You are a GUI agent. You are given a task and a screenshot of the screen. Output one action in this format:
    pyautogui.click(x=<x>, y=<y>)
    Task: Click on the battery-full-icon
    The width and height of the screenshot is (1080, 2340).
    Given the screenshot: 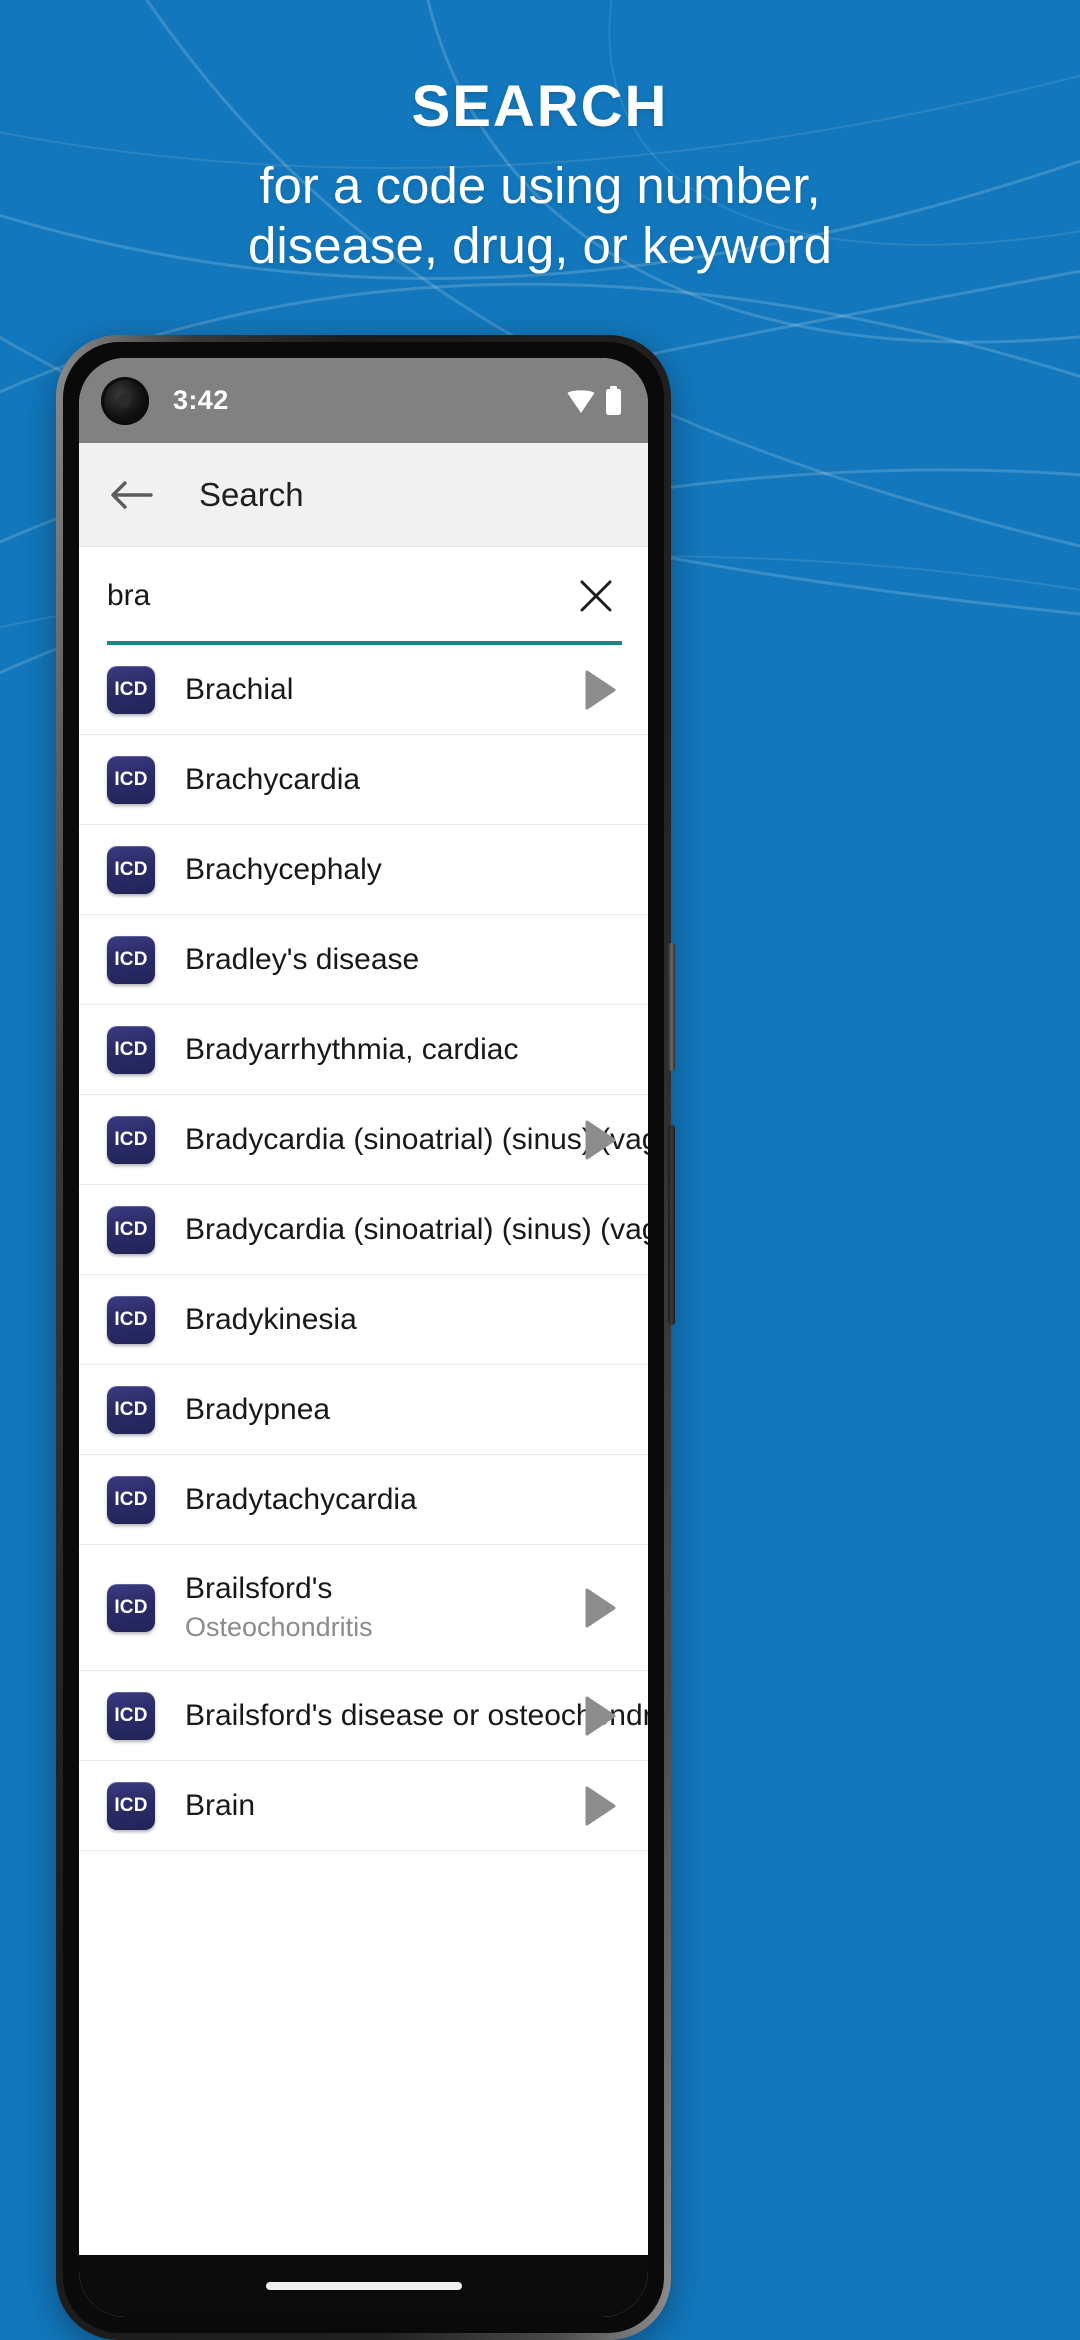 What is the action you would take?
    pyautogui.click(x=613, y=400)
    